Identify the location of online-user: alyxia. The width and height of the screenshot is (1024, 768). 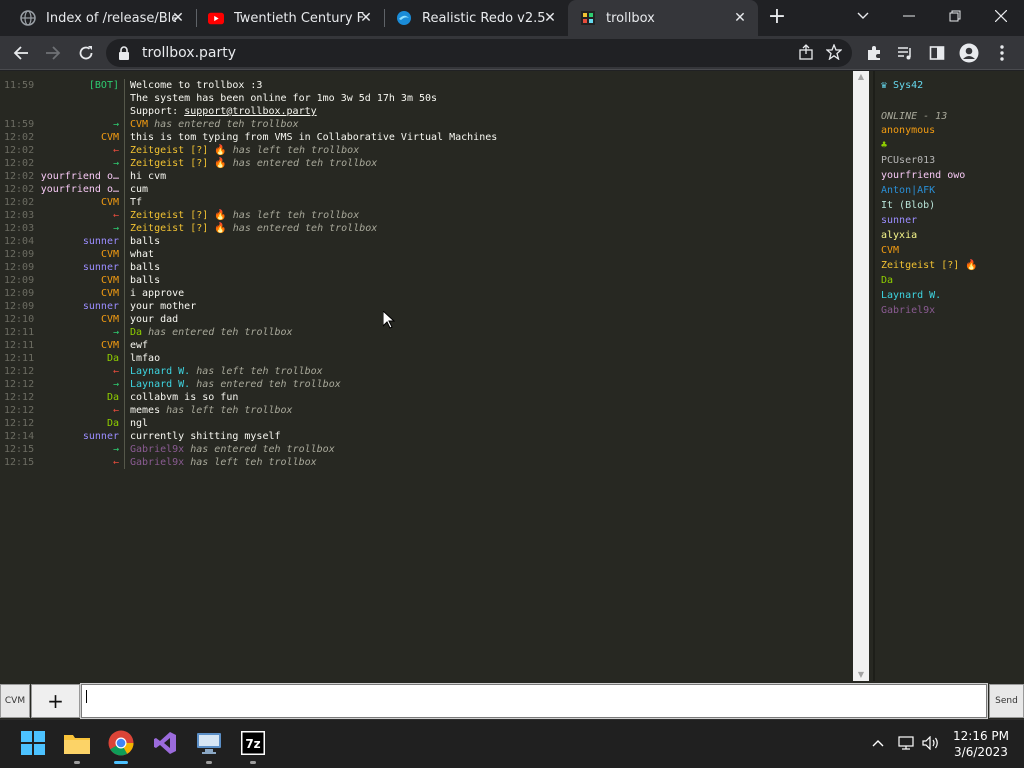
(952, 235).